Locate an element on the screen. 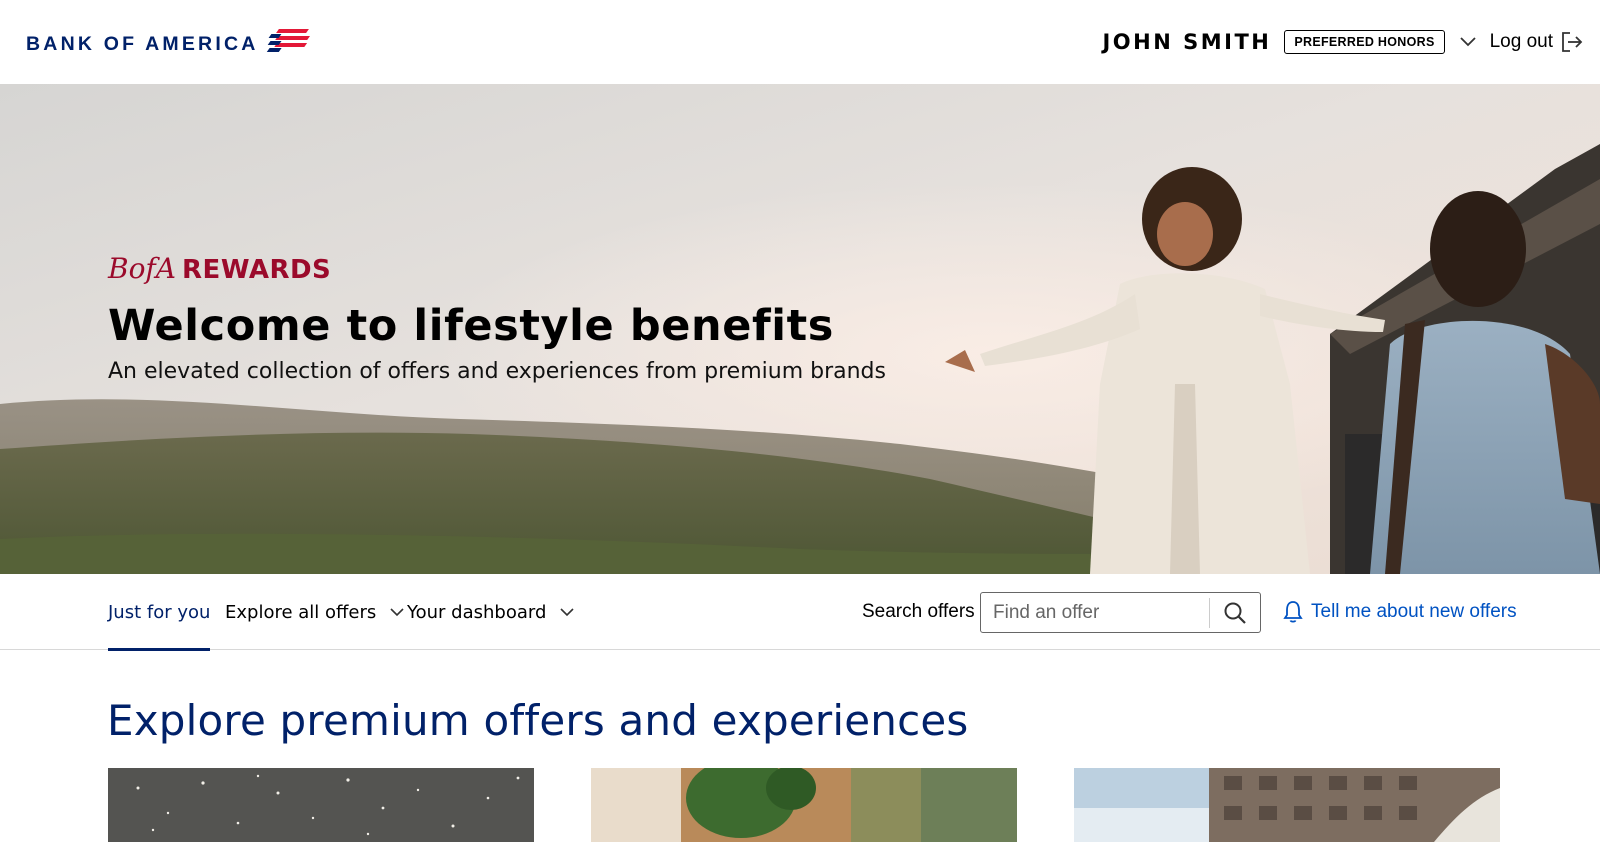 Image resolution: width=1600 pixels, height=842 pixels. tab-your-dashboard: Your dashboard is located at coordinates (490, 612).